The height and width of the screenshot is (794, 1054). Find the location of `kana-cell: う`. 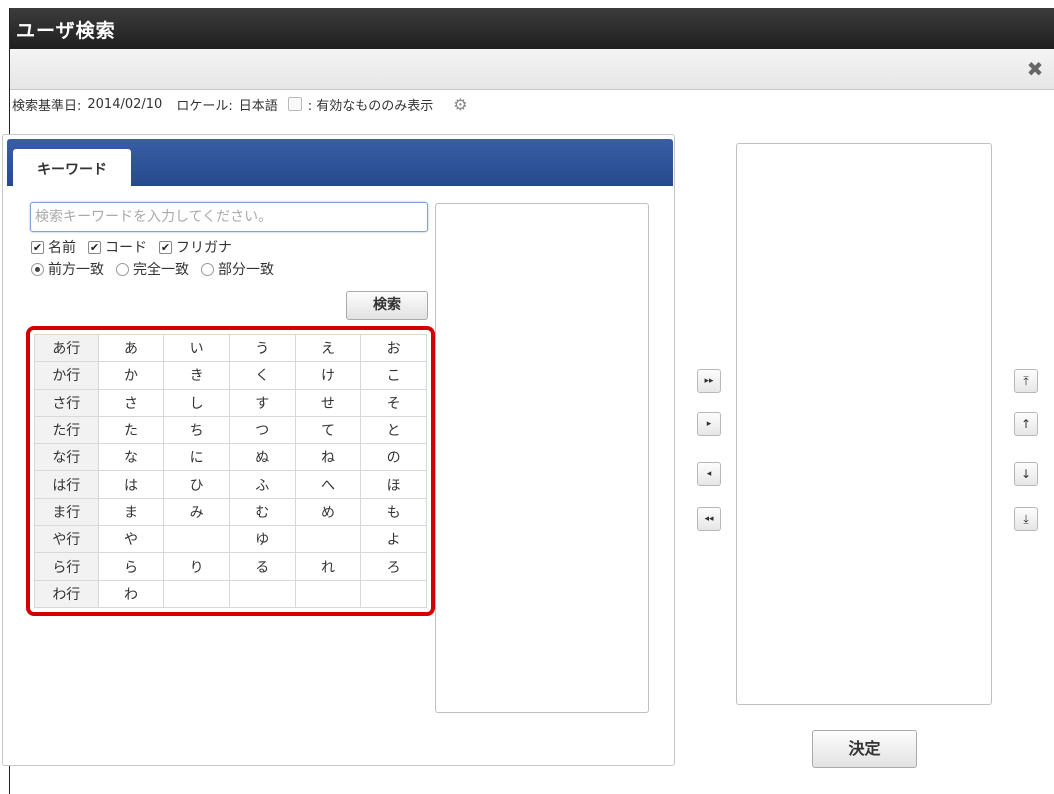

kana-cell: う is located at coordinates (262, 348).